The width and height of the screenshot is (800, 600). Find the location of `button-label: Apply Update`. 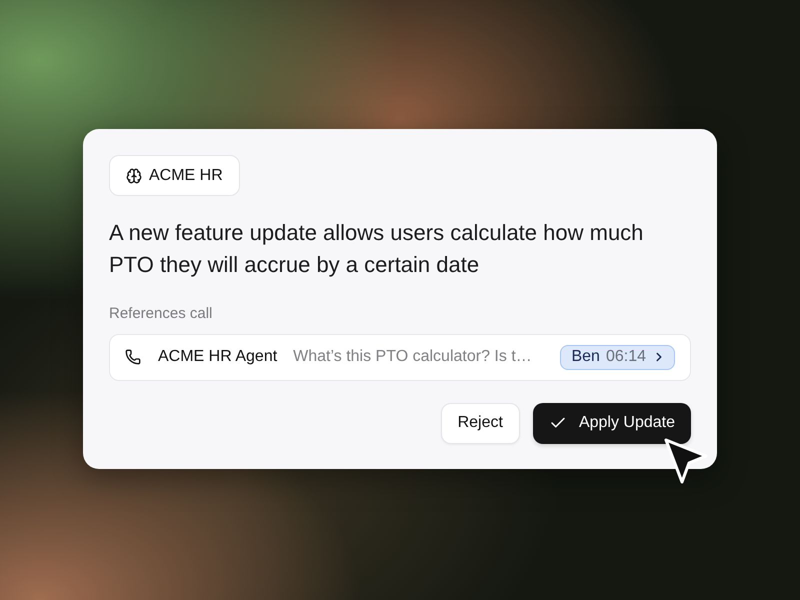

button-label: Apply Update is located at coordinates (626, 423).